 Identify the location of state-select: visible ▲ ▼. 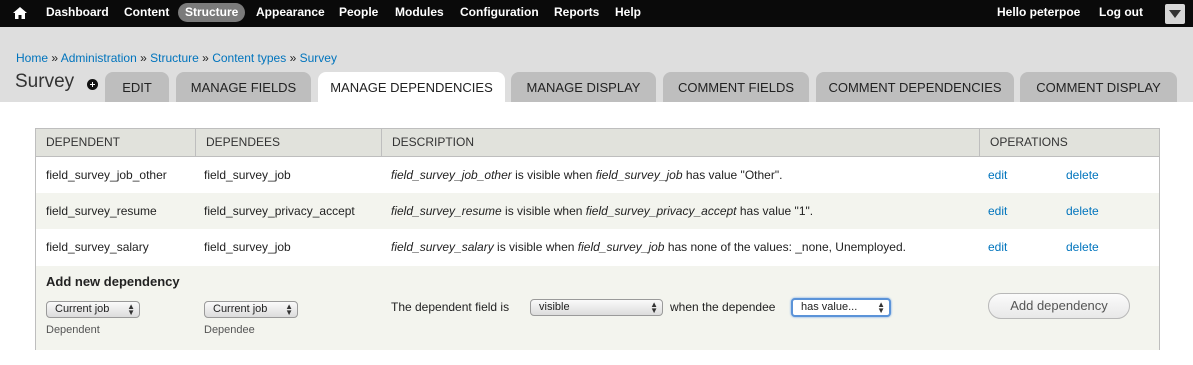
(596, 307).